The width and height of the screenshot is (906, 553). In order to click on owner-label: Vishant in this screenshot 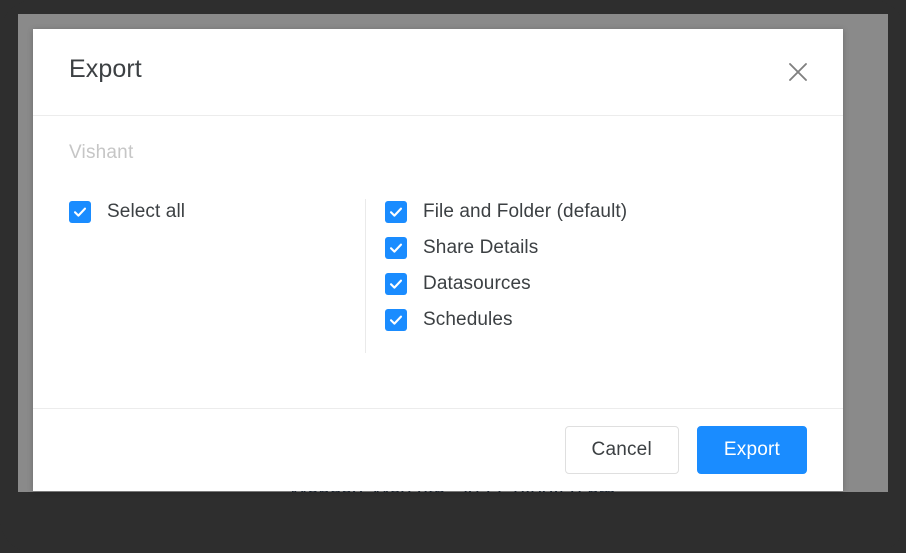, I will do `click(101, 152)`.